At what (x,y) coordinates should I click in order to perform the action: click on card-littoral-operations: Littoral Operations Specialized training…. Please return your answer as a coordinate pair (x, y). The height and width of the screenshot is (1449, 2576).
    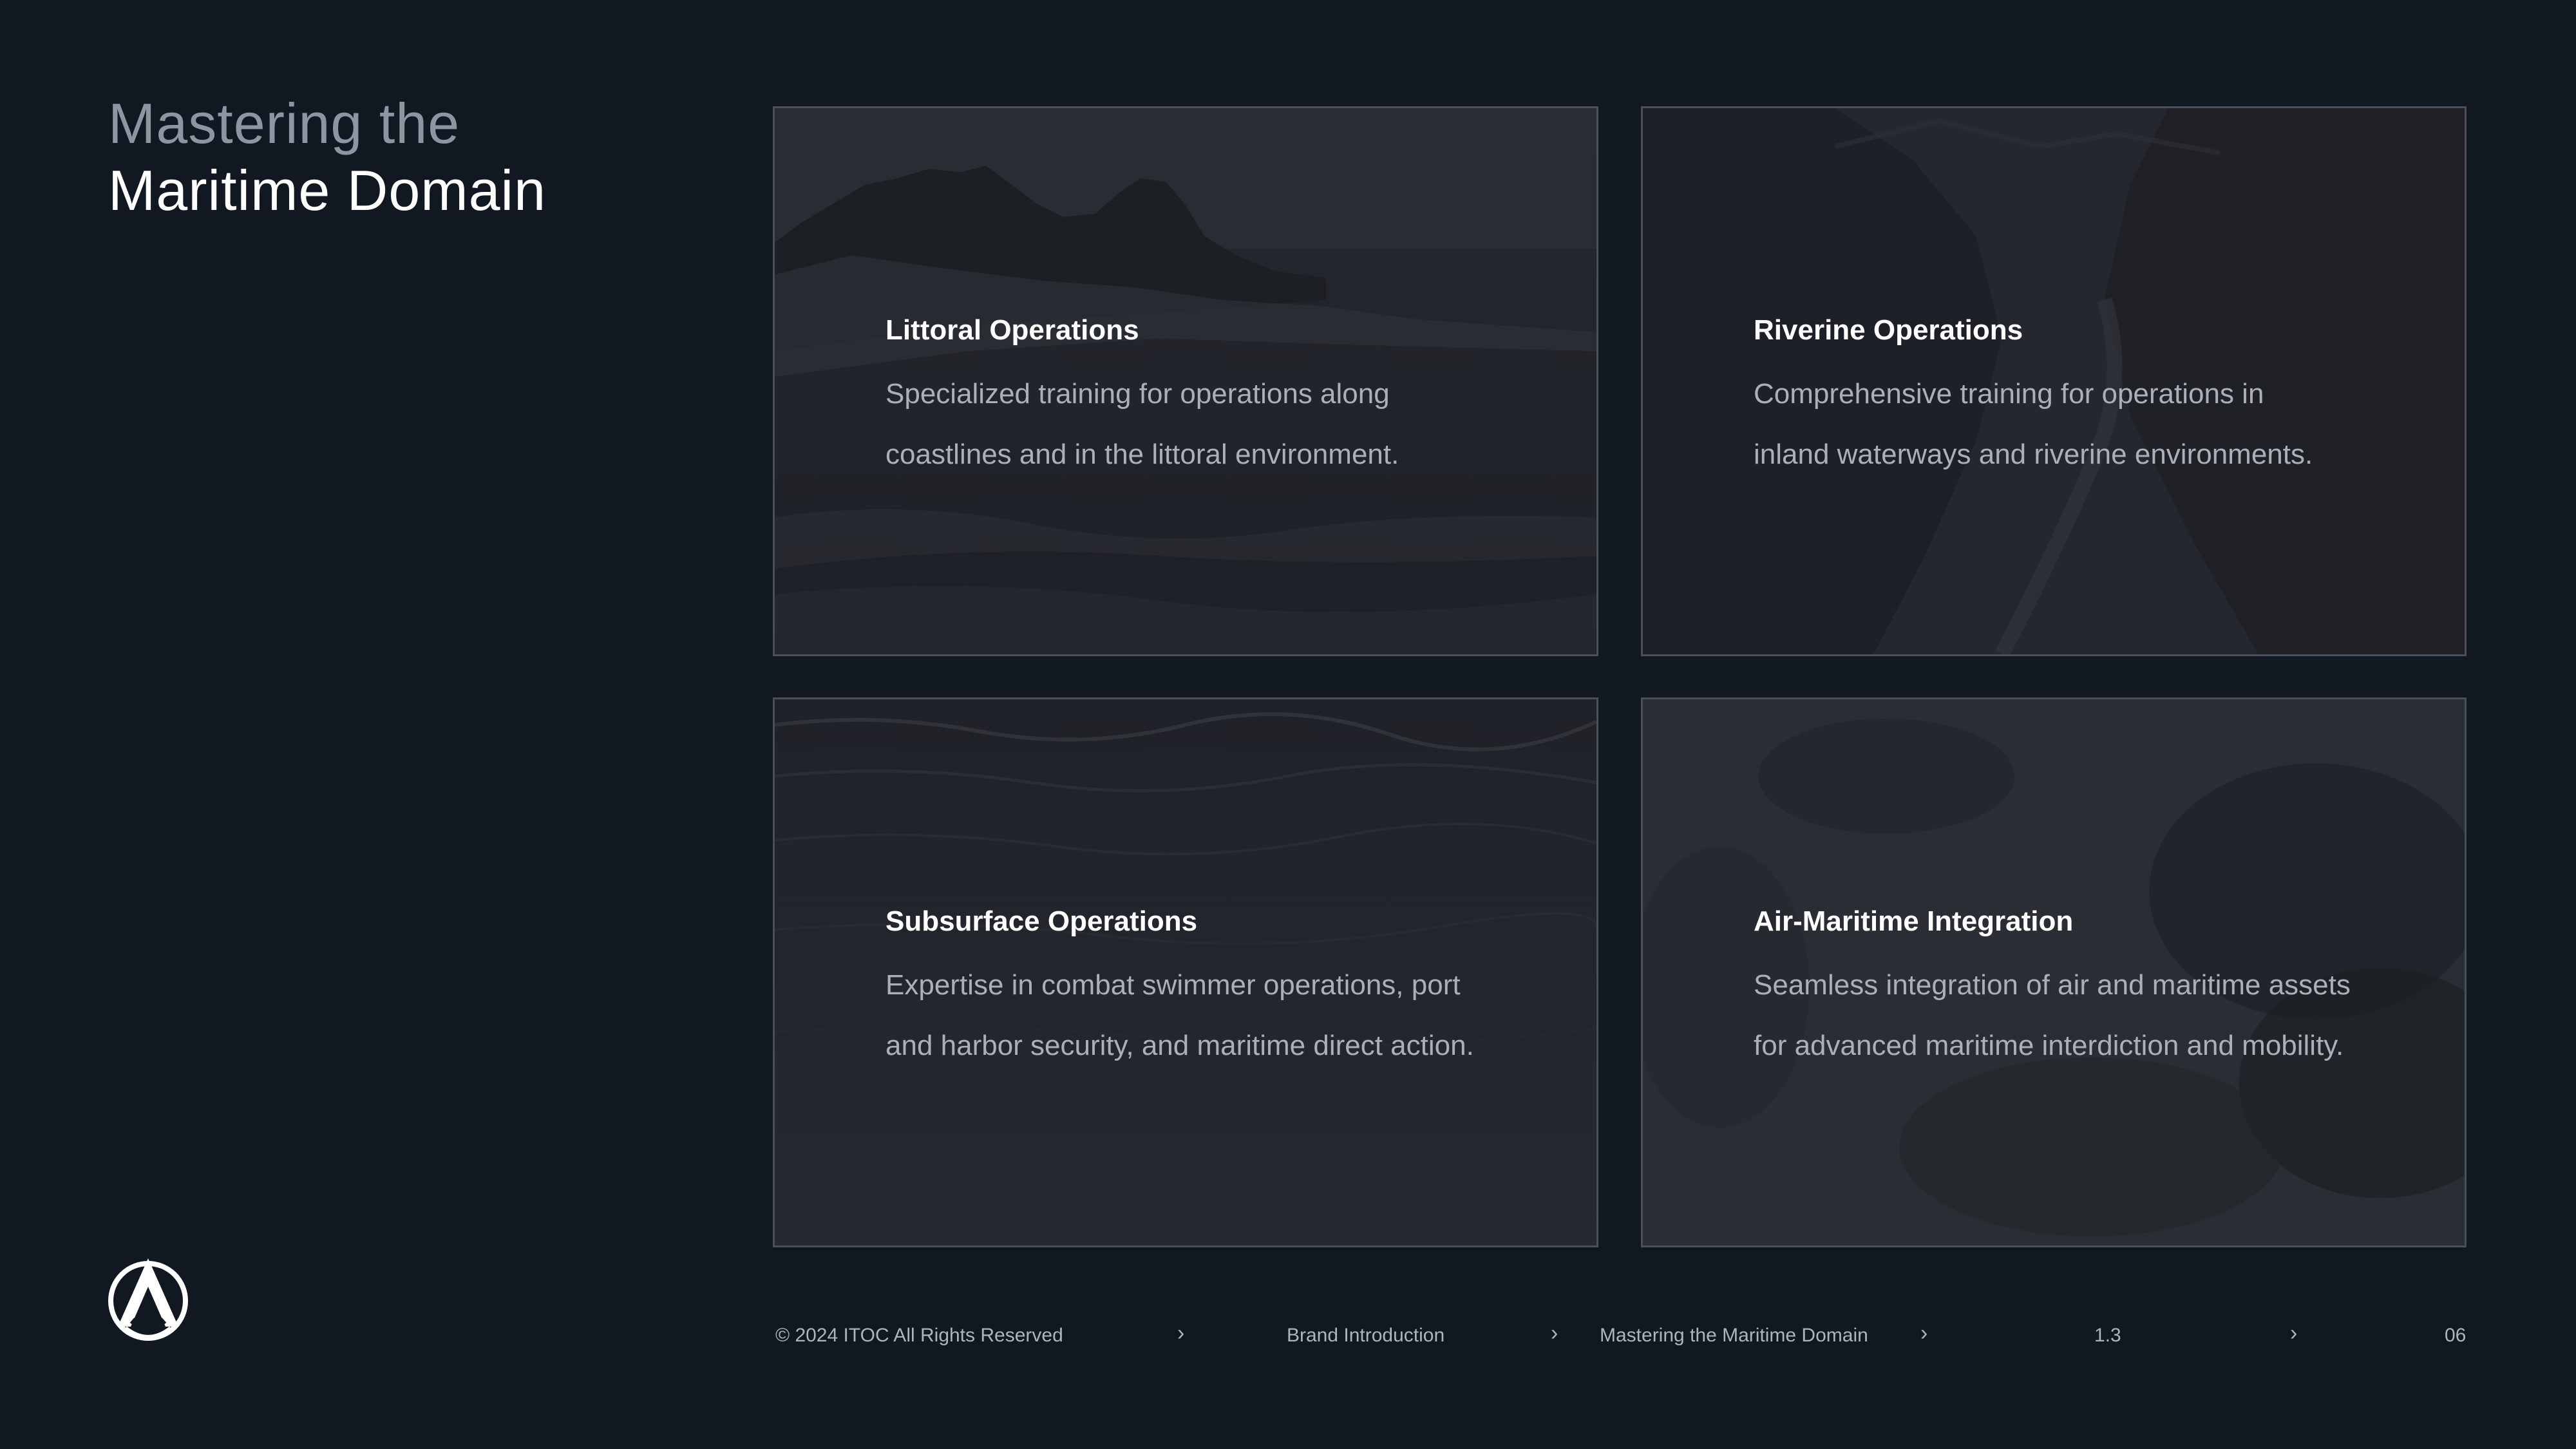
    Looking at the image, I should click on (1186, 381).